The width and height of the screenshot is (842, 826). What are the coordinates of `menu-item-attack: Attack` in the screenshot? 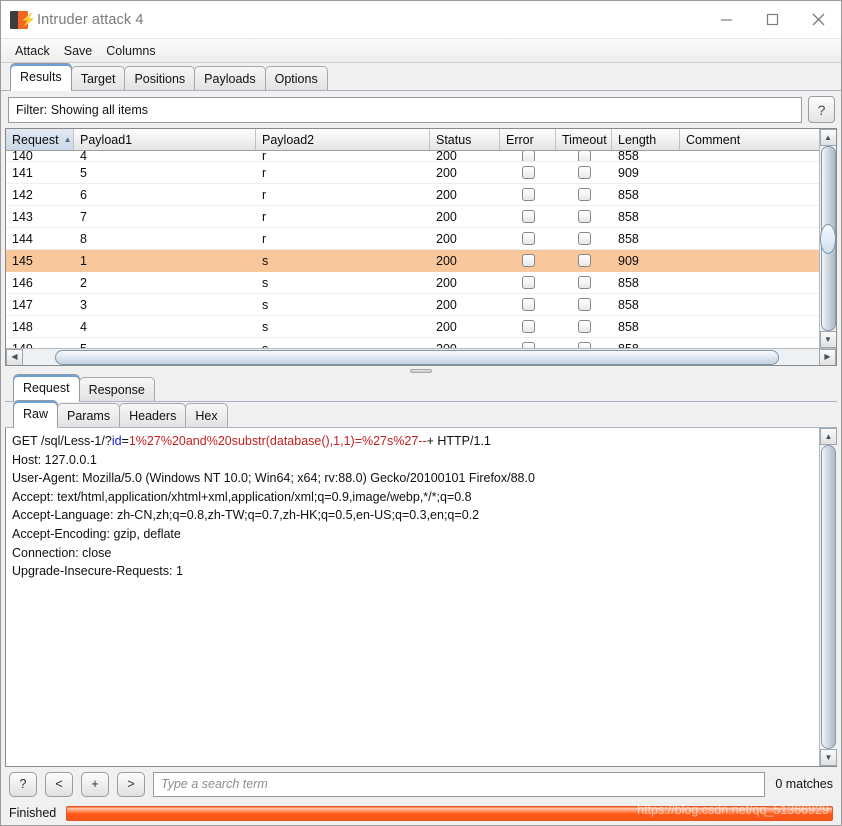 It's located at (32, 51).